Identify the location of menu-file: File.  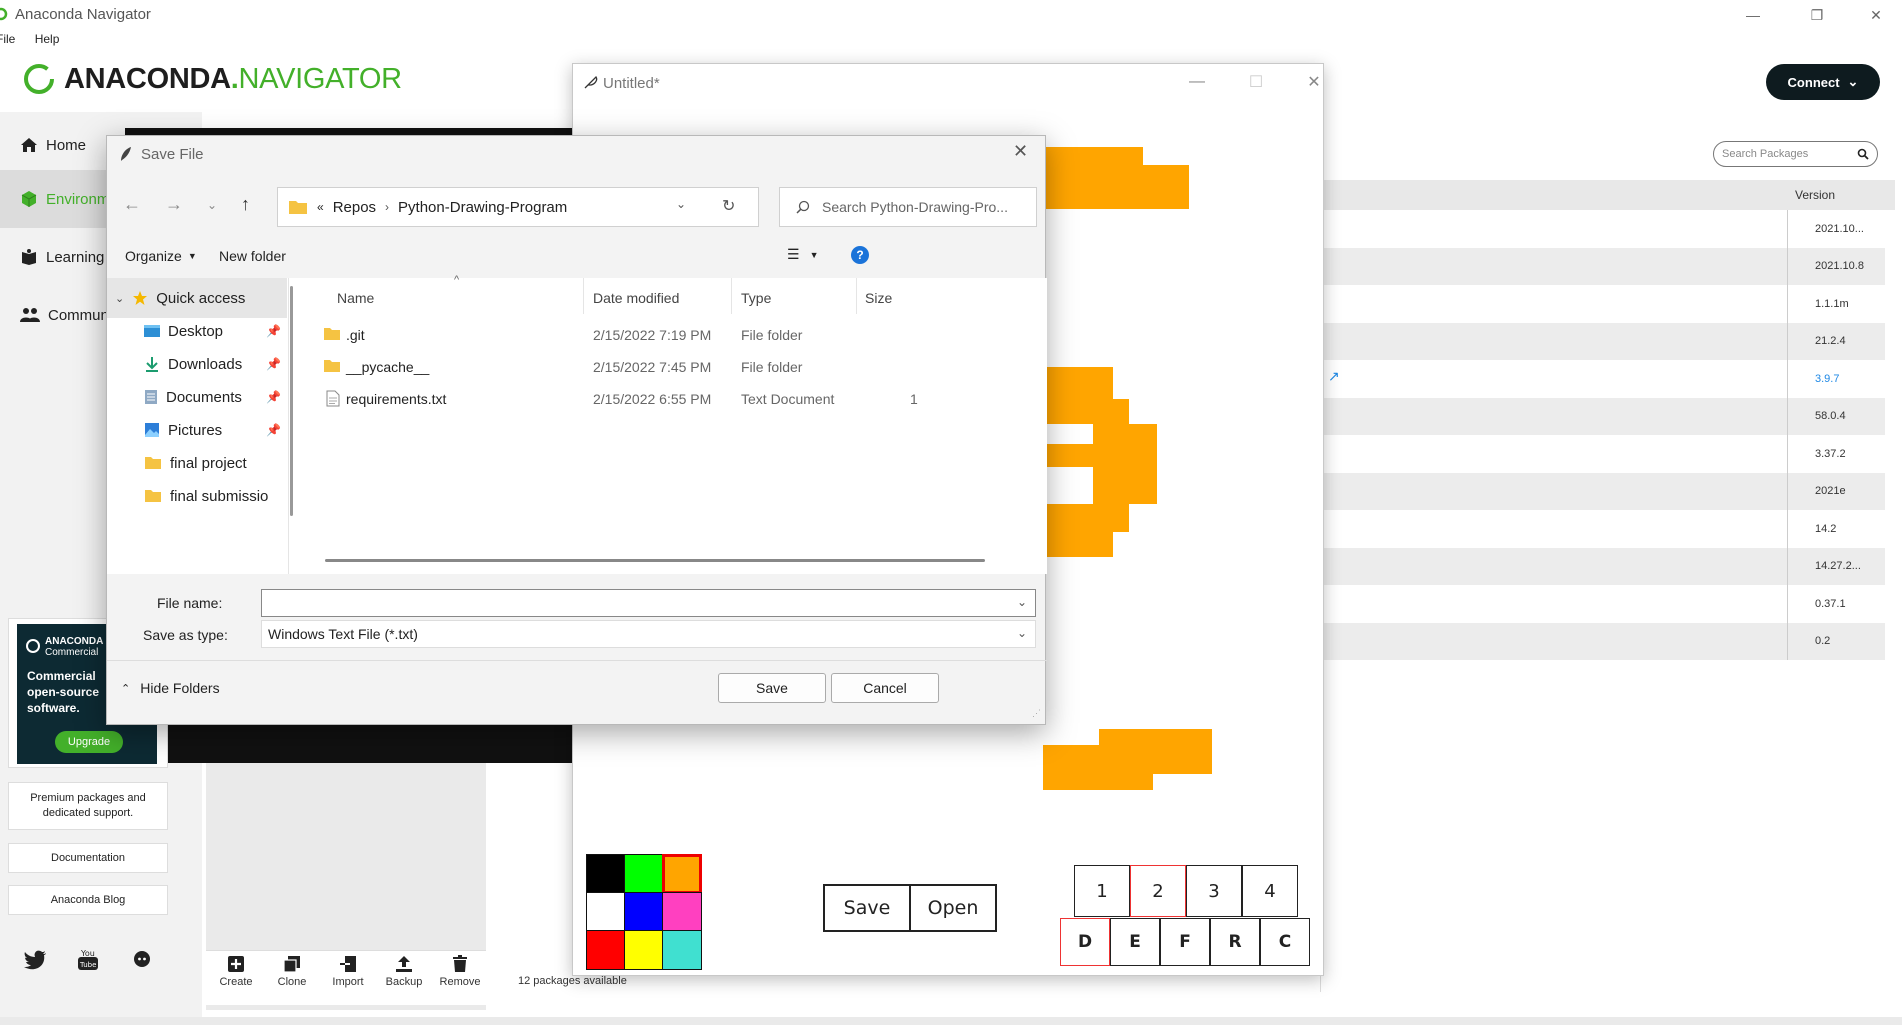
(7, 39).